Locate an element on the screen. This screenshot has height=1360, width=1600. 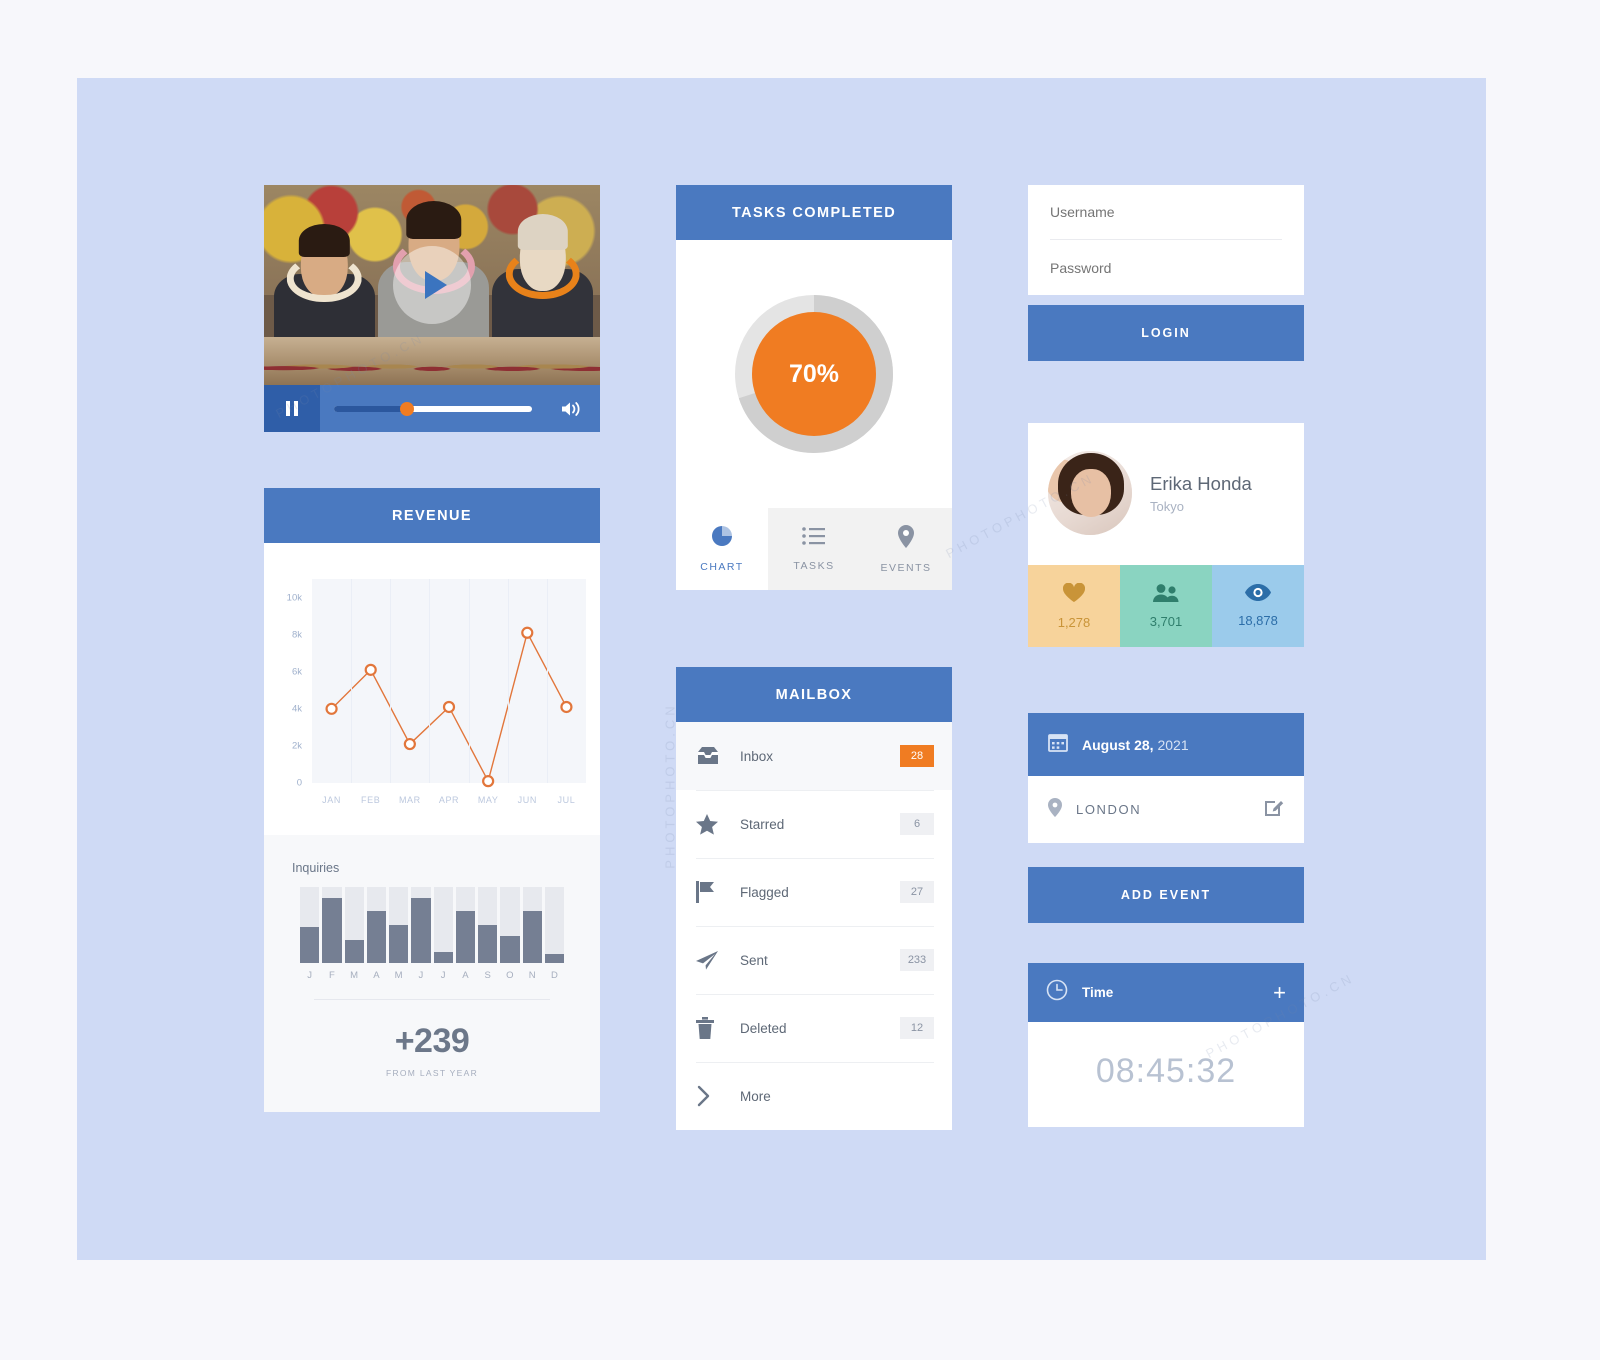
mailbox-item-starred: Starred 6 is located at coordinates (814, 824).